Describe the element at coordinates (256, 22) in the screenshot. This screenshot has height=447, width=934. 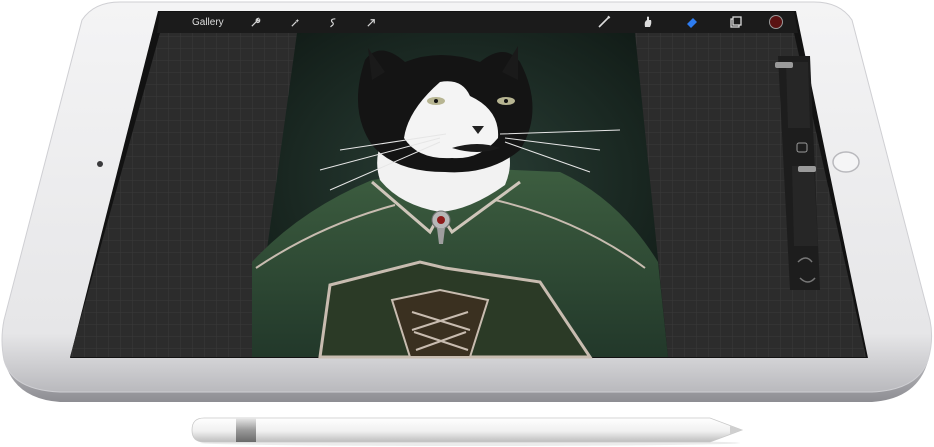
I see `wrench-icon` at that location.